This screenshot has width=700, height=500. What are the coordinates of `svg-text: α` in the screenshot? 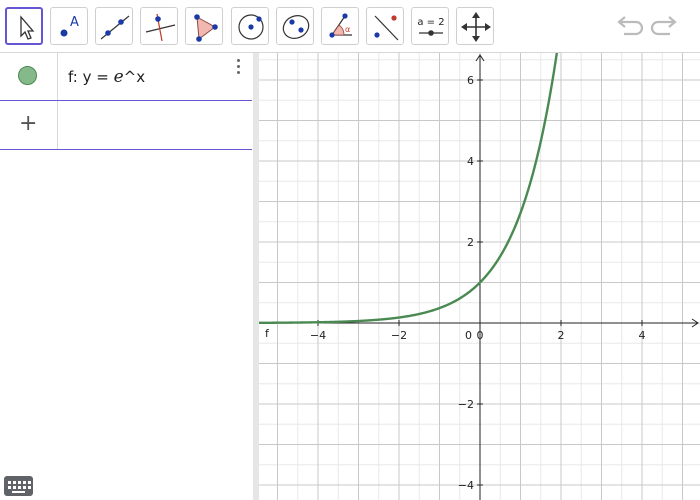 It's located at (347, 29).